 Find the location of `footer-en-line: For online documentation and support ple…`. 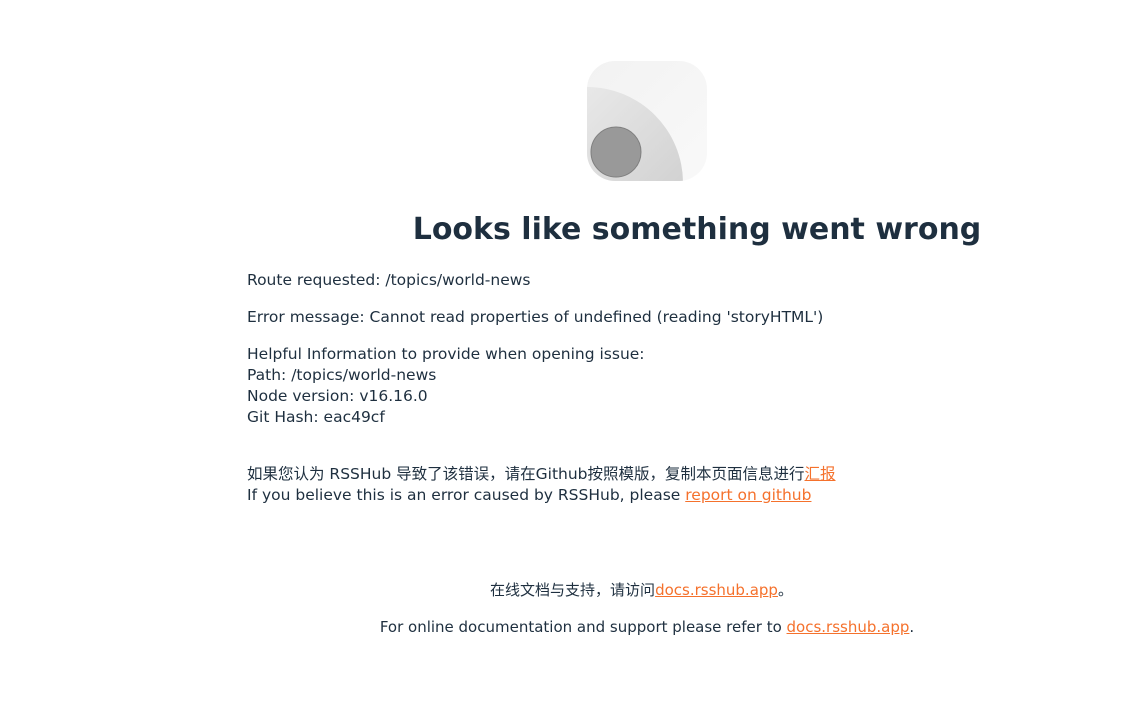

footer-en-line: For online documentation and support ple… is located at coordinates (647, 627).